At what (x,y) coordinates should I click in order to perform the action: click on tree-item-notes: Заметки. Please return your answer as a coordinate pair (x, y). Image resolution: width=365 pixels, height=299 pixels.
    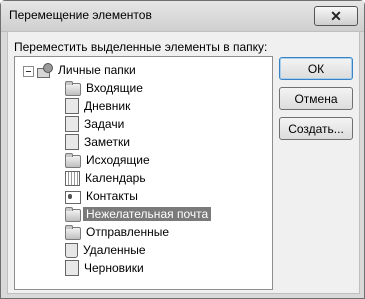
    Looking at the image, I should click on (99, 142).